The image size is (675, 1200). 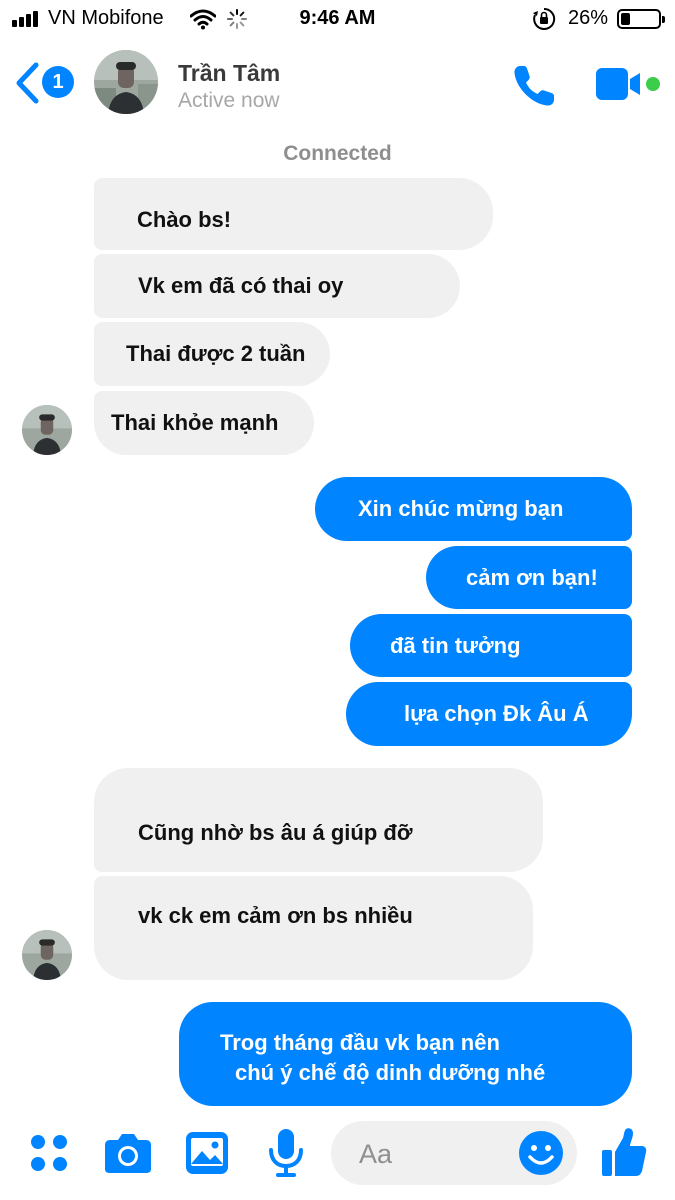 I want to click on status-bar: VN Mobifone 9:46 AM 26%, so click(x=337, y=20).